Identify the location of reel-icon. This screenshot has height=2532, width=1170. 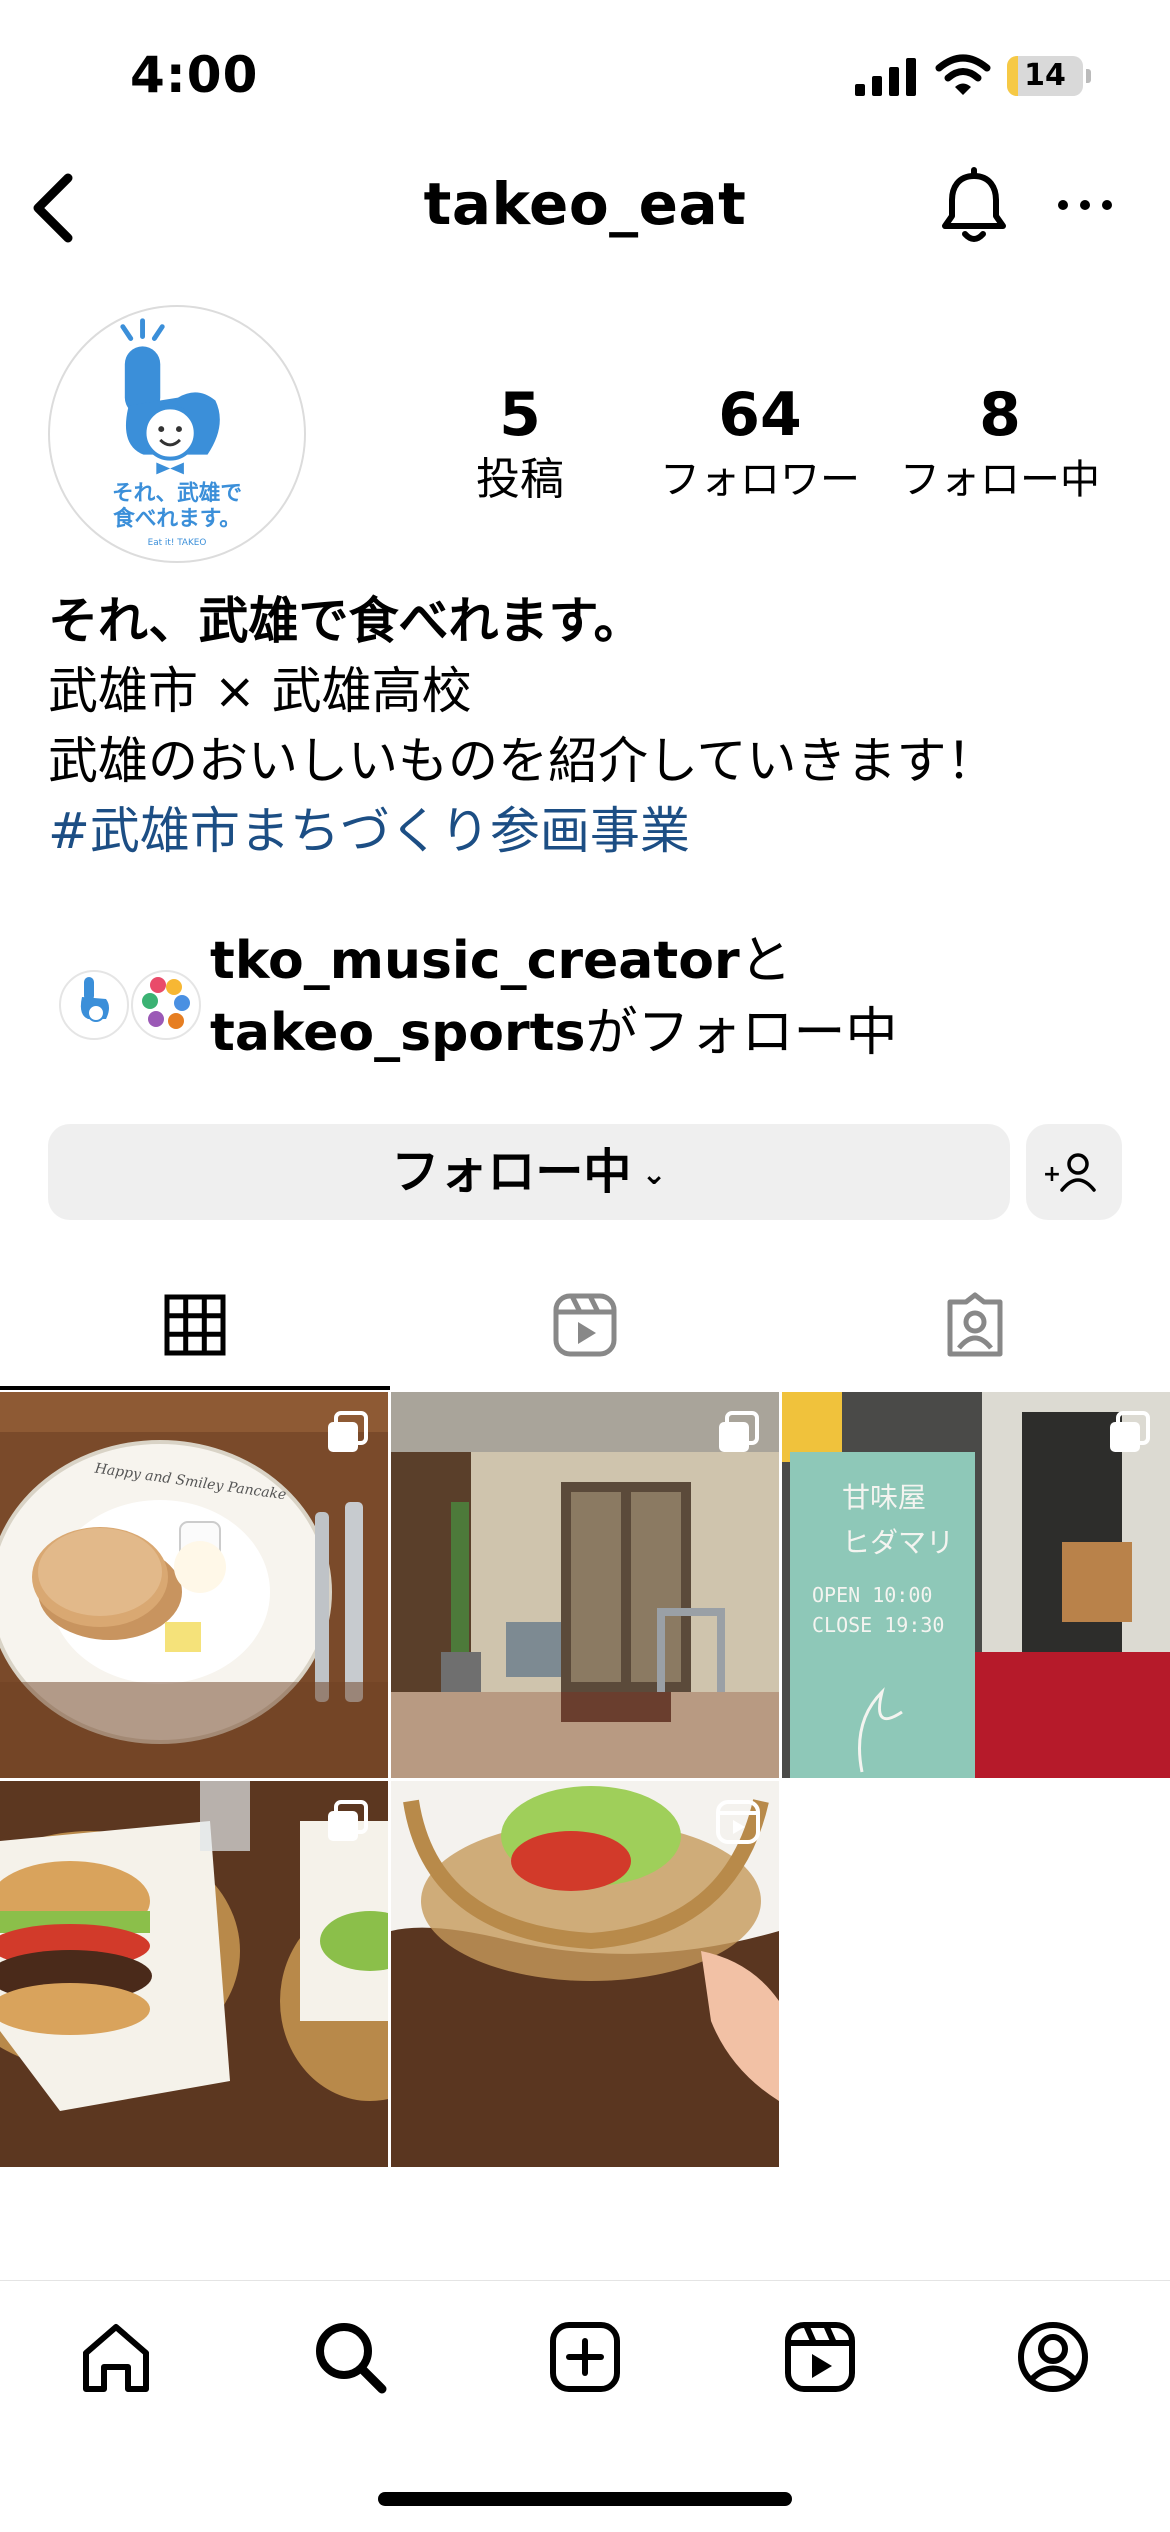
(738, 1822).